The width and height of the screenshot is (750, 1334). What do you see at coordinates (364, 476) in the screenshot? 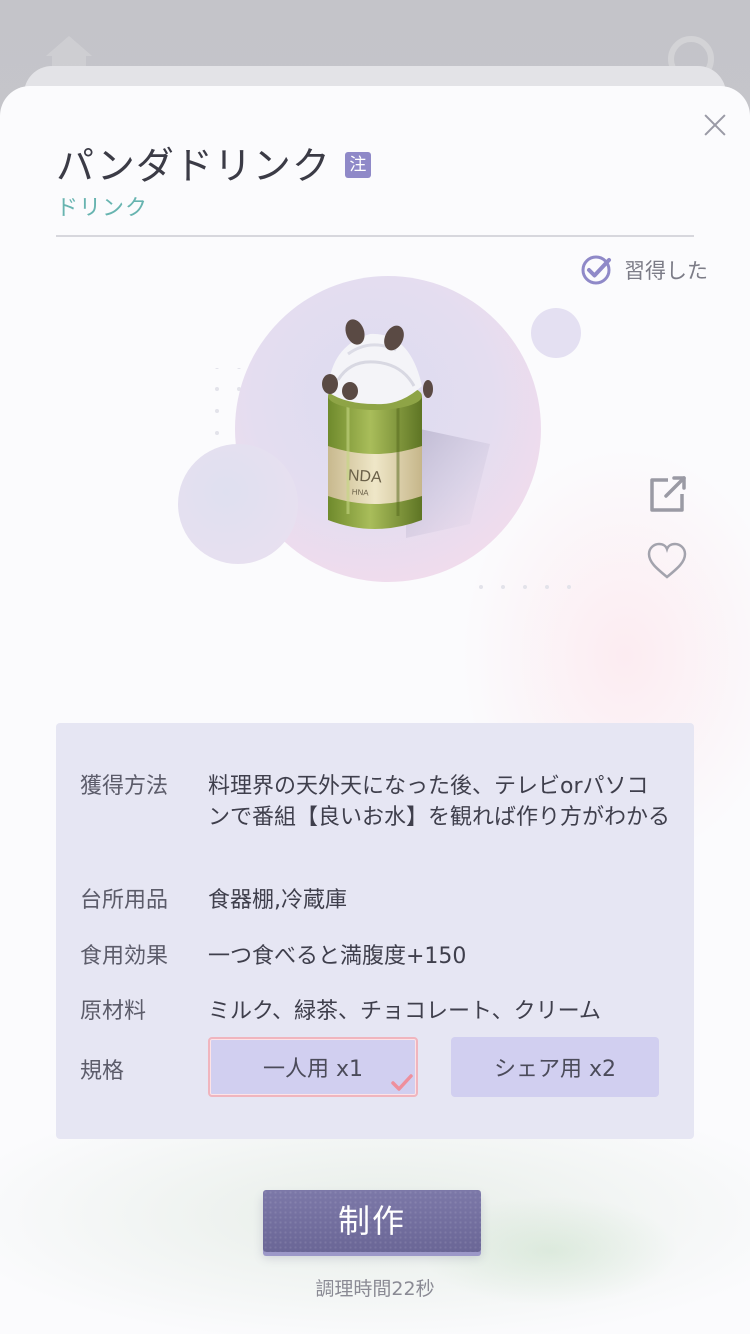
I see `svg-text: NDA` at bounding box center [364, 476].